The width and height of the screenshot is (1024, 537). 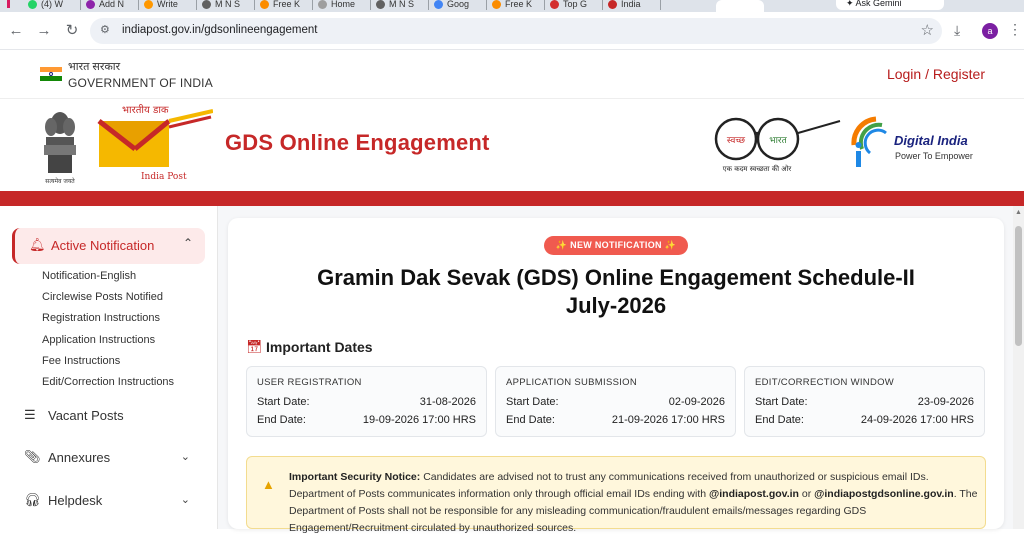 What do you see at coordinates (884, 494) in the screenshot?
I see `notice-email-2: @indiapostgdsonline.gov.in` at bounding box center [884, 494].